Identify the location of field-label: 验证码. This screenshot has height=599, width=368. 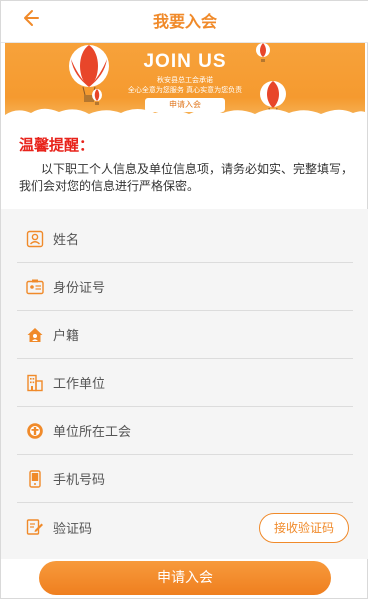
(73, 529).